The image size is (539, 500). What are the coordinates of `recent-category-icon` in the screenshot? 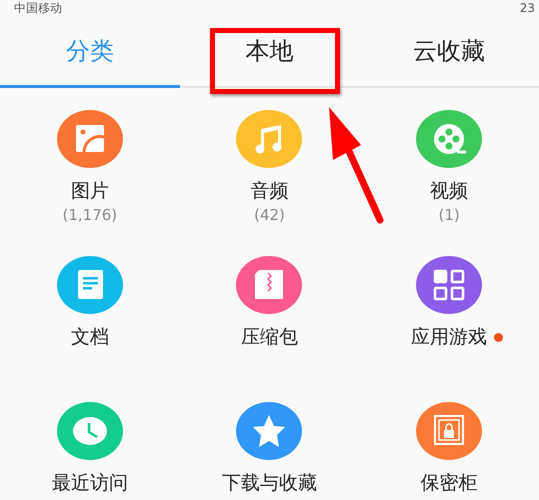 It's located at (89, 431).